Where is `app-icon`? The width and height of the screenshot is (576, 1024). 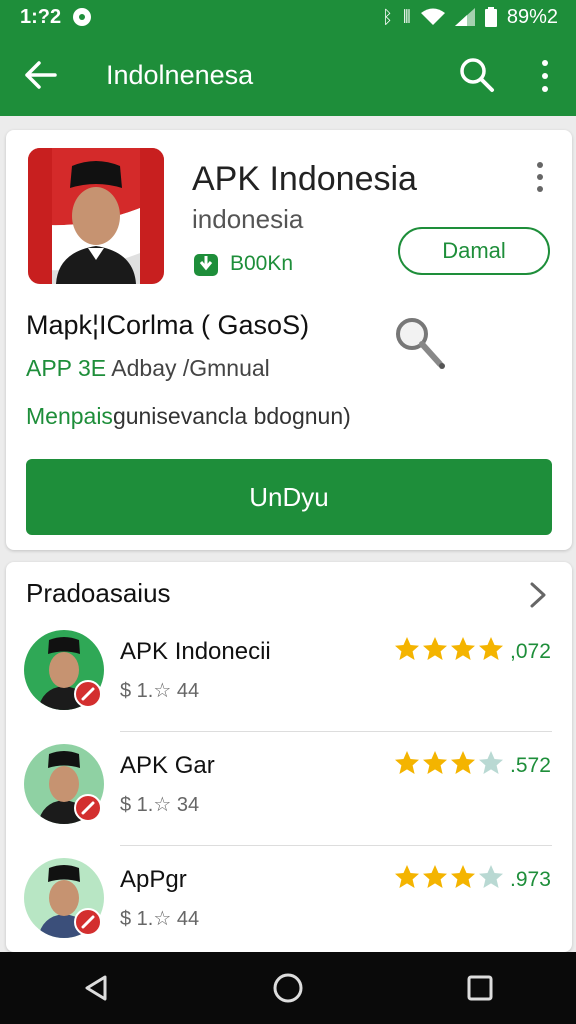 app-icon is located at coordinates (96, 216).